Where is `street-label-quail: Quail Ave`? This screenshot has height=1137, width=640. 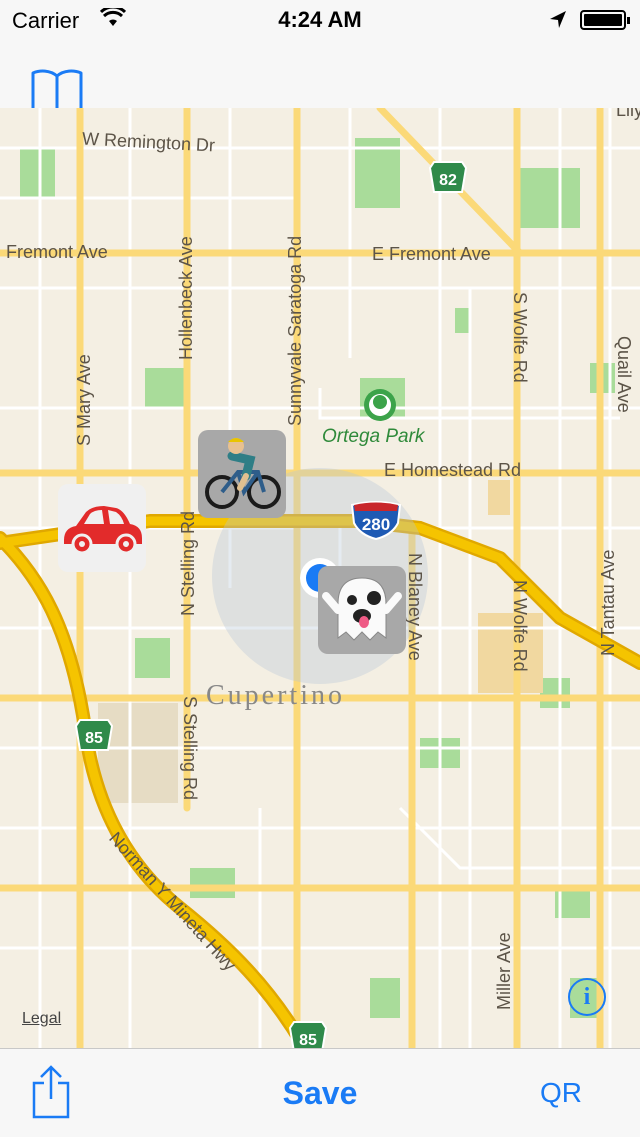
street-label-quail: Quail Ave is located at coordinates (624, 374).